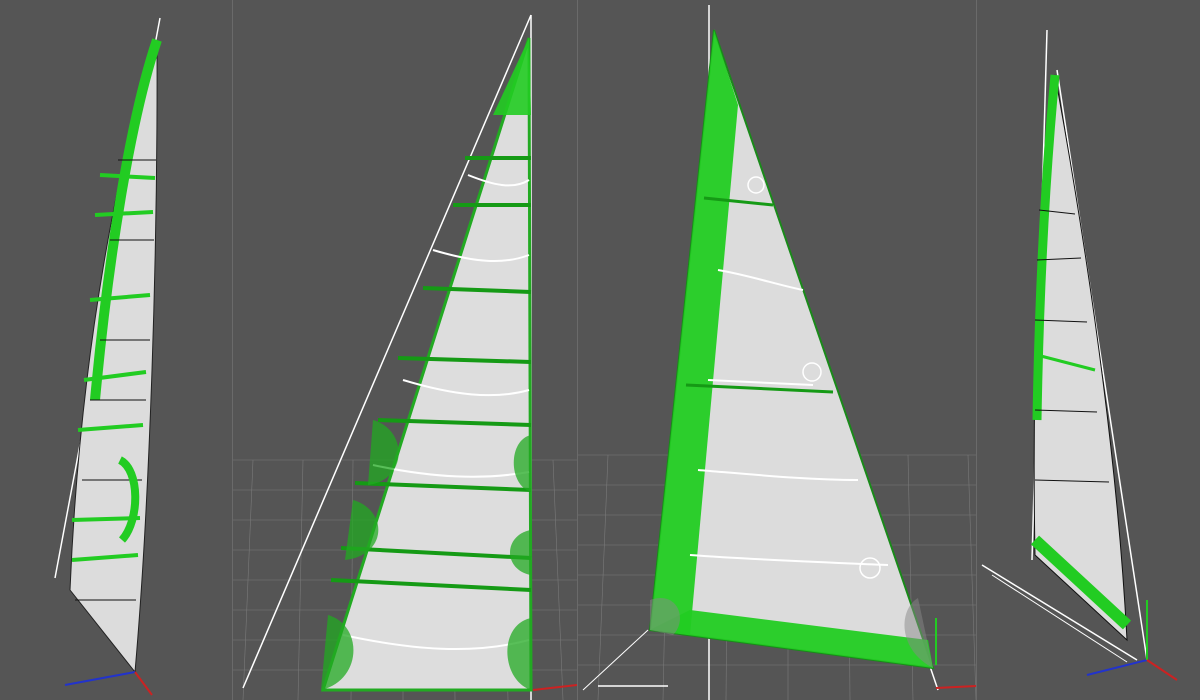 This screenshot has height=700, width=1200. Describe the element at coordinates (615, 660) in the screenshot. I see `sheet-line` at that location.